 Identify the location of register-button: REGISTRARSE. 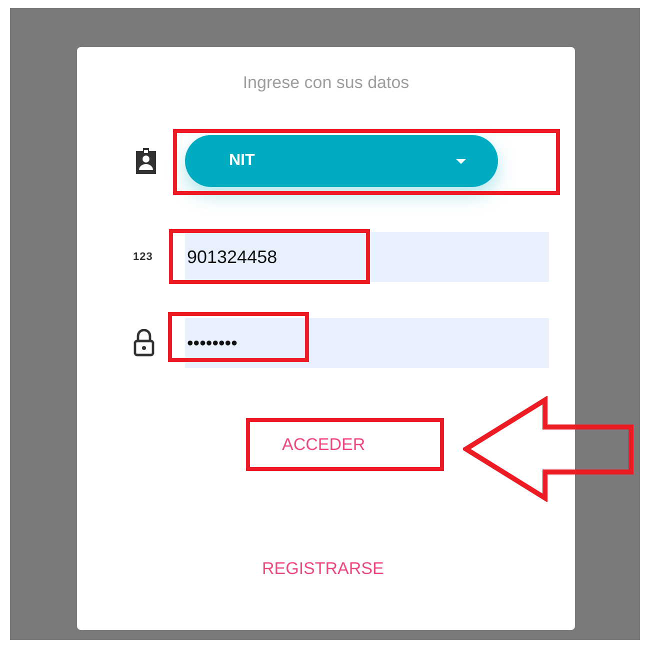
(323, 569).